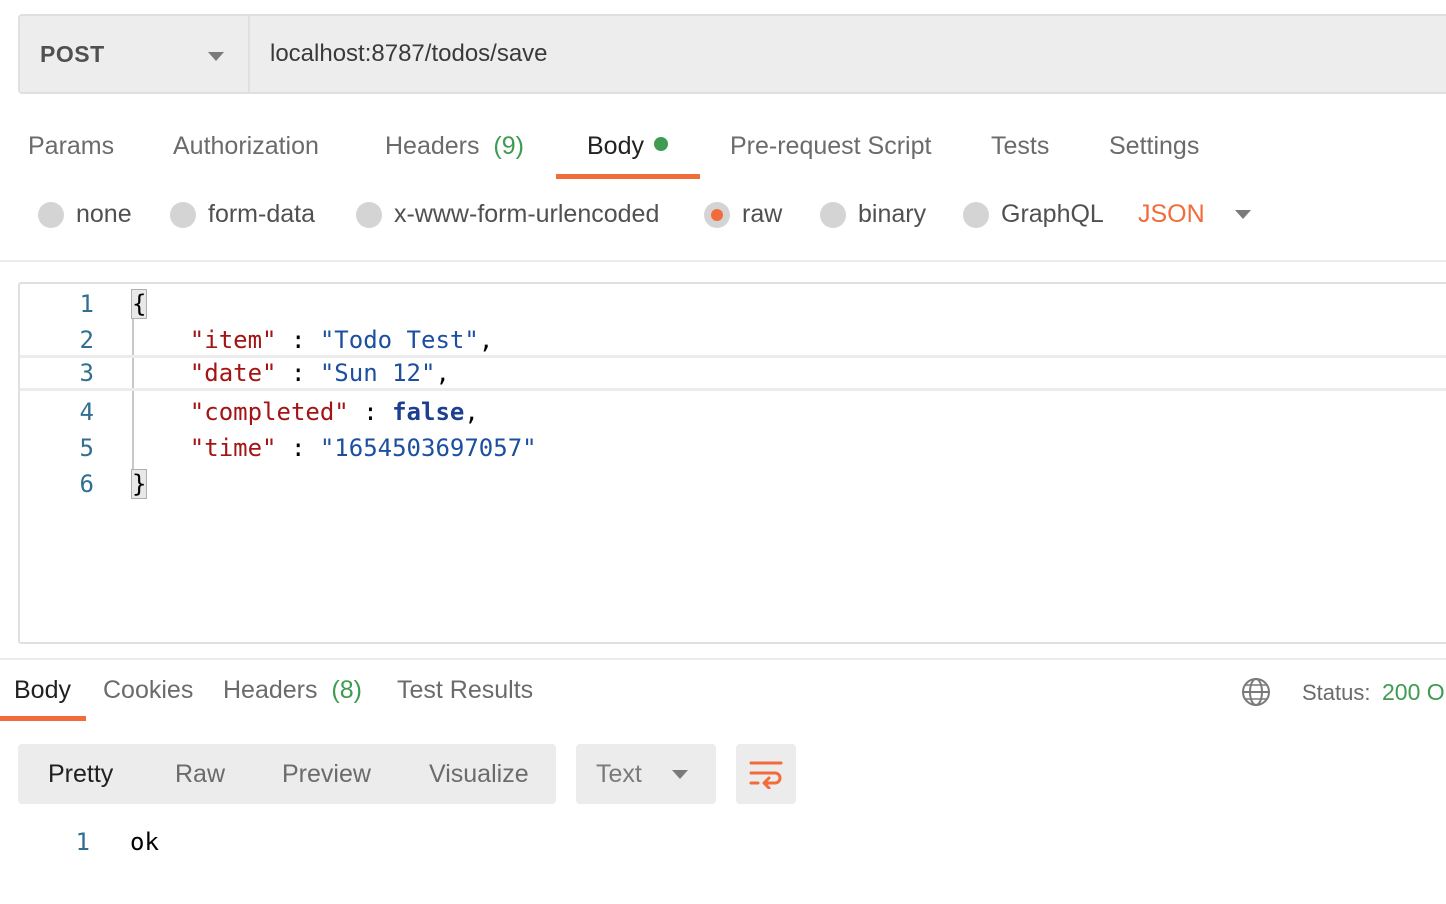 The image size is (1446, 904). What do you see at coordinates (269, 412) in the screenshot?
I see `json-key: "completed"` at bounding box center [269, 412].